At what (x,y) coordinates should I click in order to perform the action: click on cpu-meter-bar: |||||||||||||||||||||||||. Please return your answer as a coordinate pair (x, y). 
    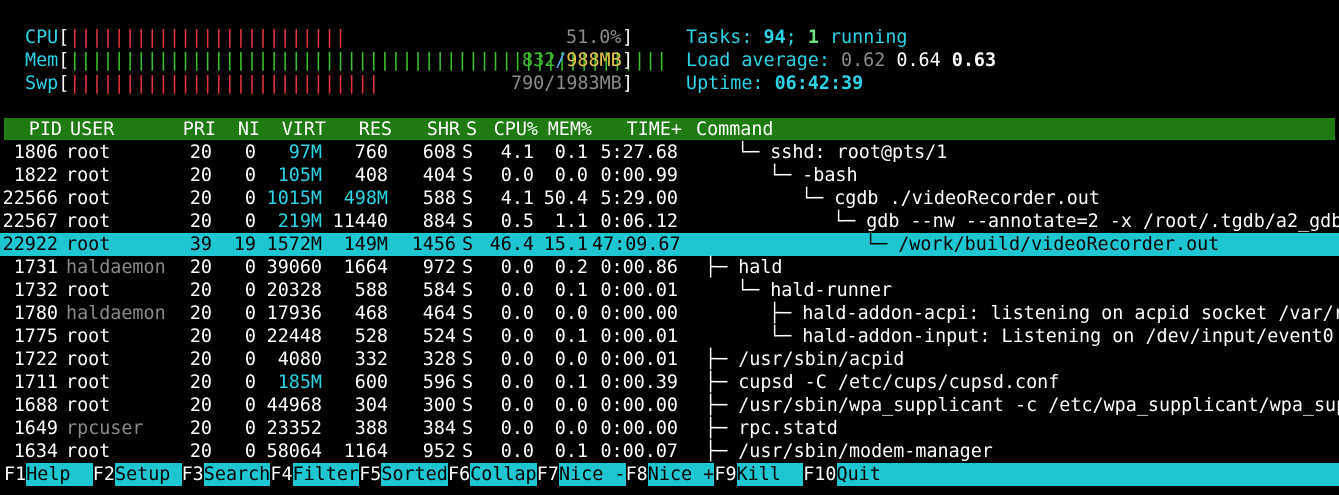
    Looking at the image, I should click on (208, 37).